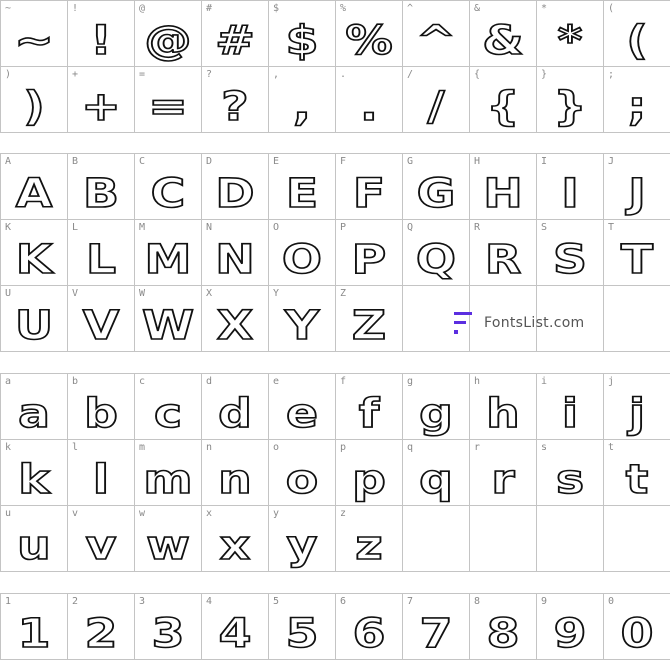 Image resolution: width=670 pixels, height=660 pixels. I want to click on glyph-cell: 77, so click(436, 627).